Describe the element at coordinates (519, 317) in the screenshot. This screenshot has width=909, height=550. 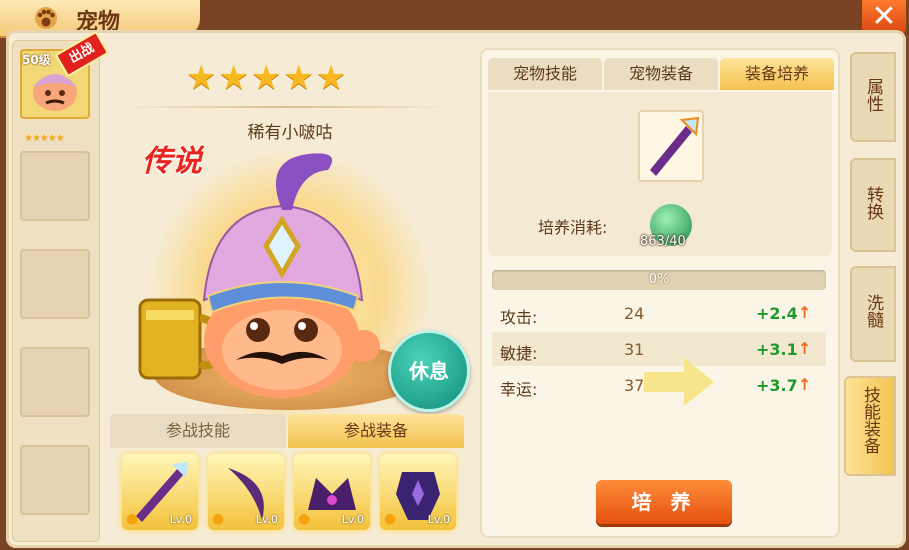
I see `stat-name: 攻击:` at that location.